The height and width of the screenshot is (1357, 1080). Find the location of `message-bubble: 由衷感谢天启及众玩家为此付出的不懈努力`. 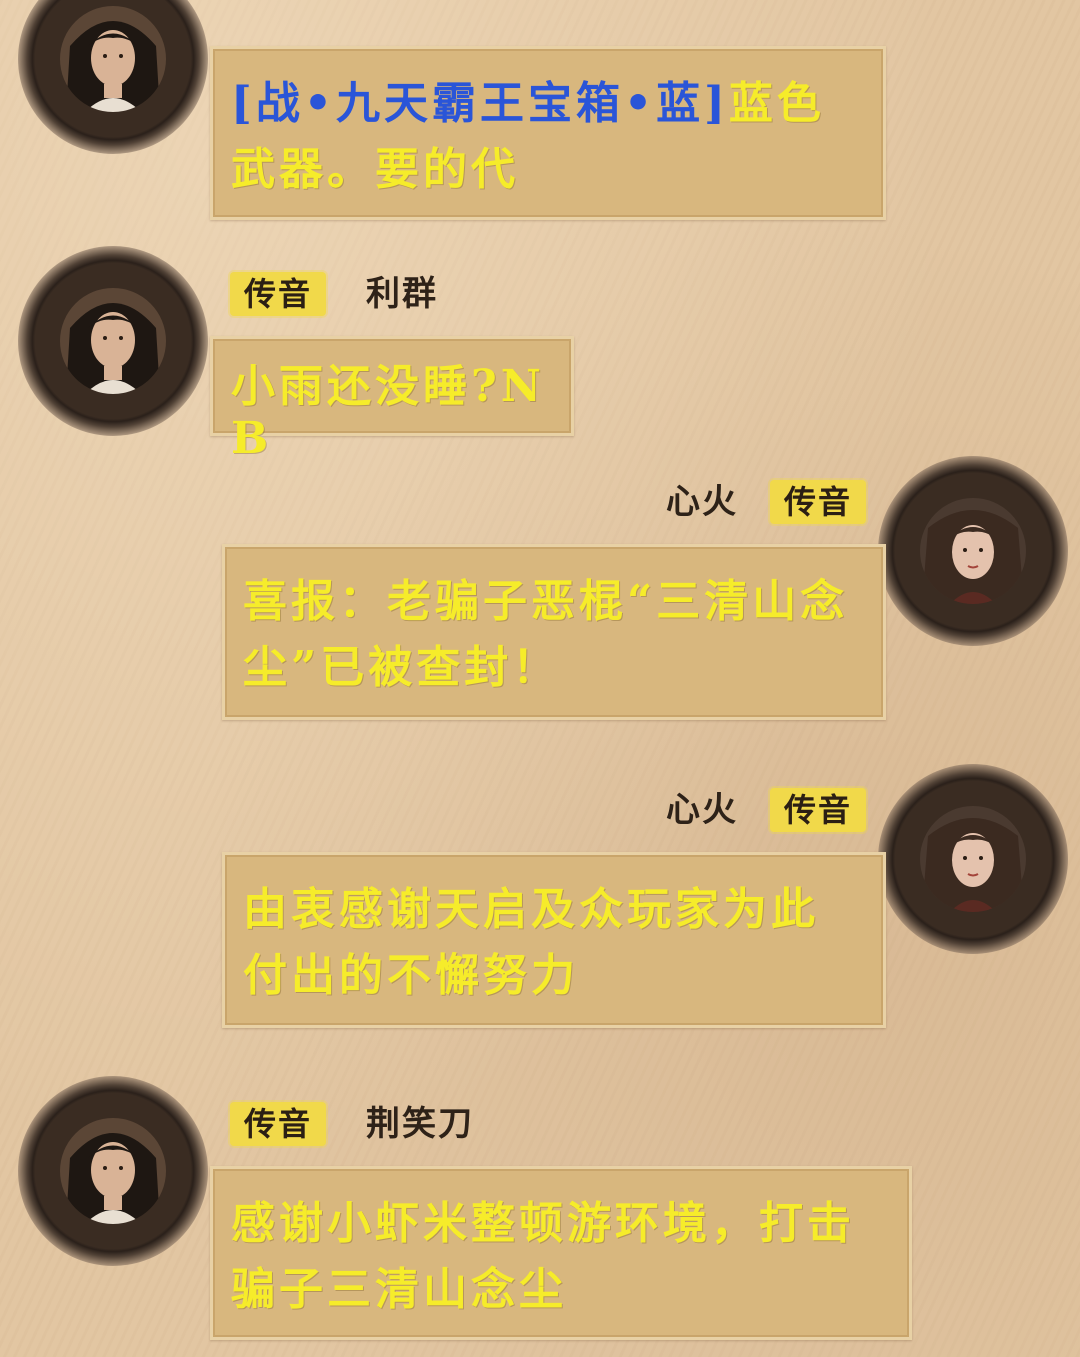

message-bubble: 由衷感谢天启及众玩家为此付出的不懈努力 is located at coordinates (554, 940).